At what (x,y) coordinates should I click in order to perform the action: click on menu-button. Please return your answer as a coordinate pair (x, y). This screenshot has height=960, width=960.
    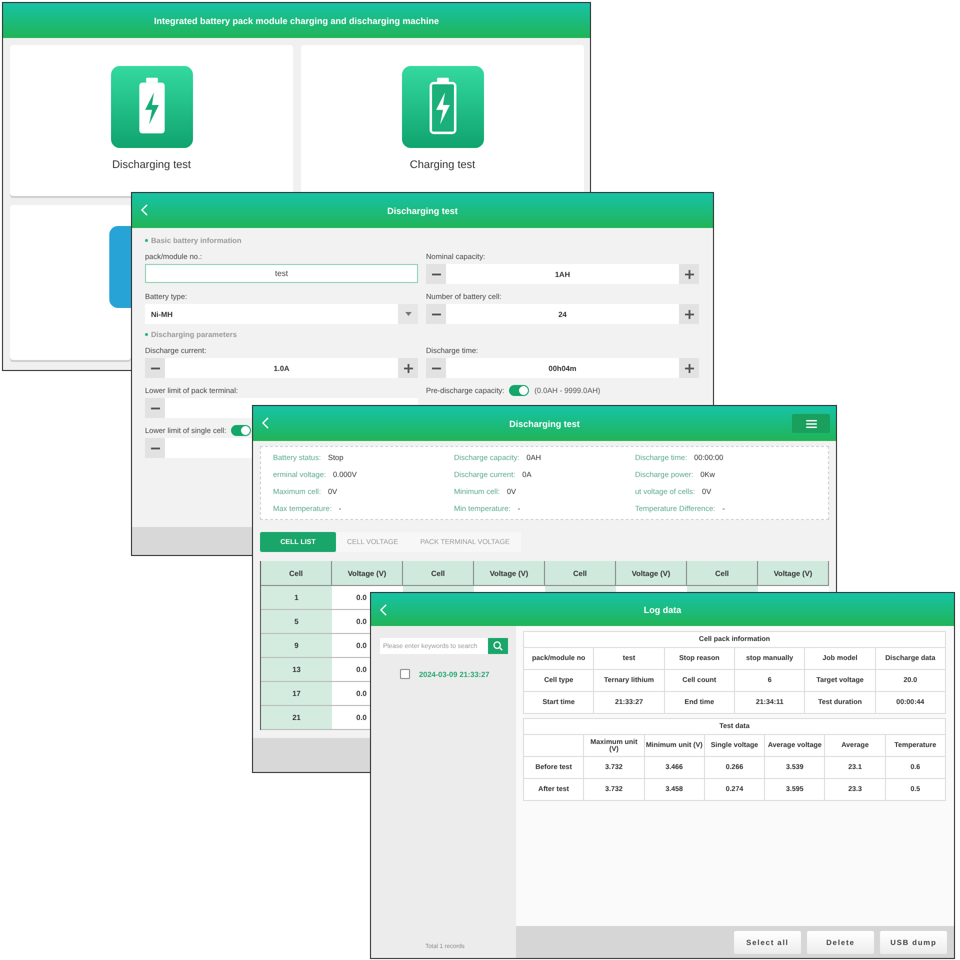
    Looking at the image, I should click on (811, 423).